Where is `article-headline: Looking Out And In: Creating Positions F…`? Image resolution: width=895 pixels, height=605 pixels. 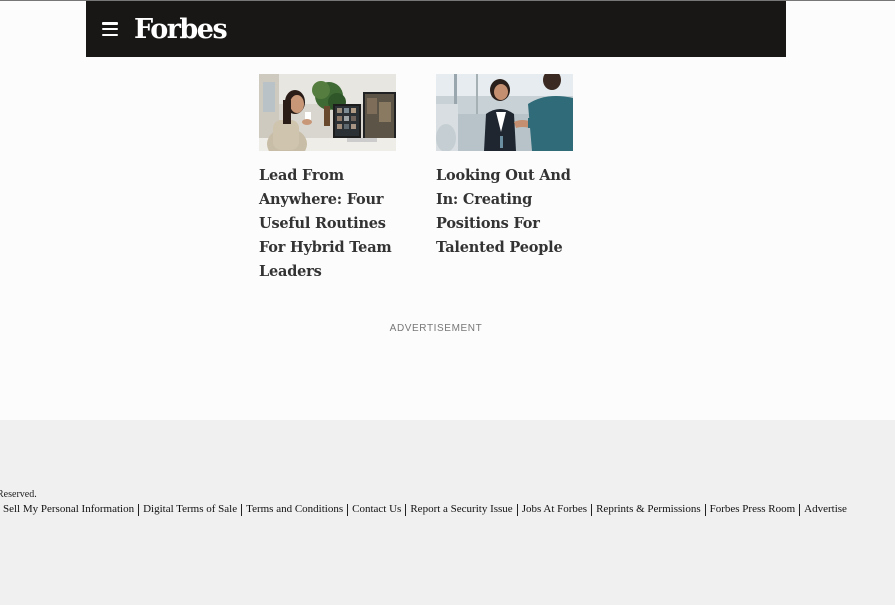 article-headline: Looking Out And In: Creating Positions F… is located at coordinates (504, 212).